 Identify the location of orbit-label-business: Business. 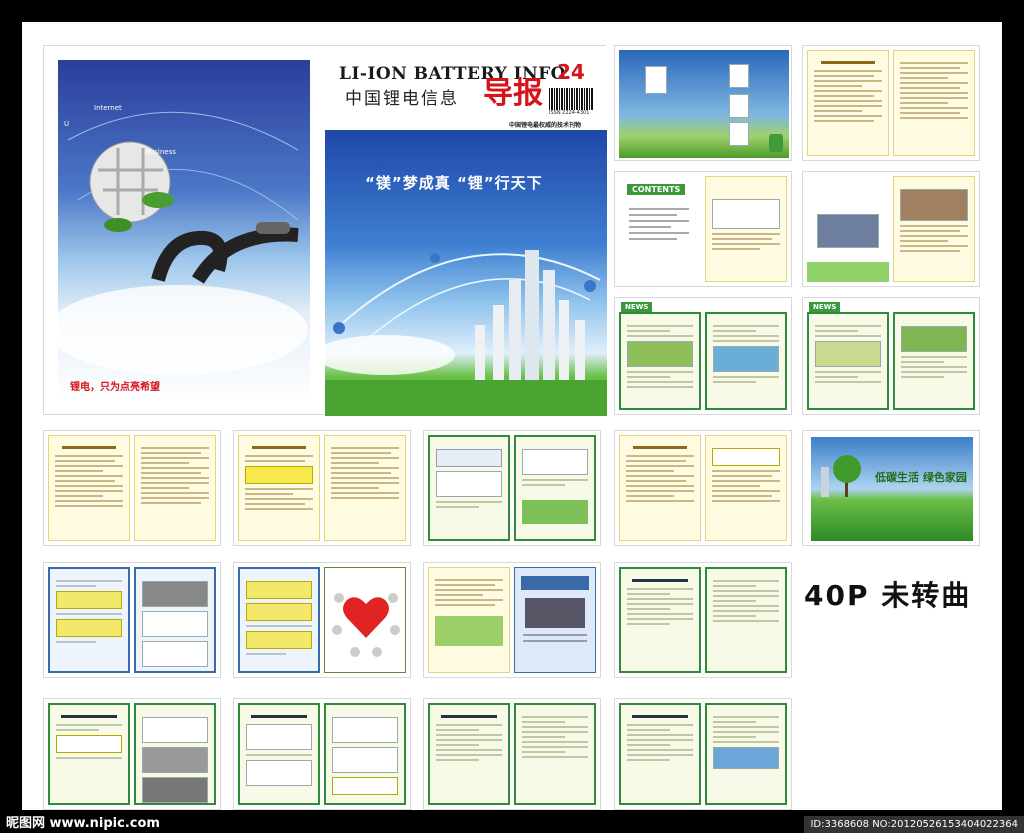
(160, 152).